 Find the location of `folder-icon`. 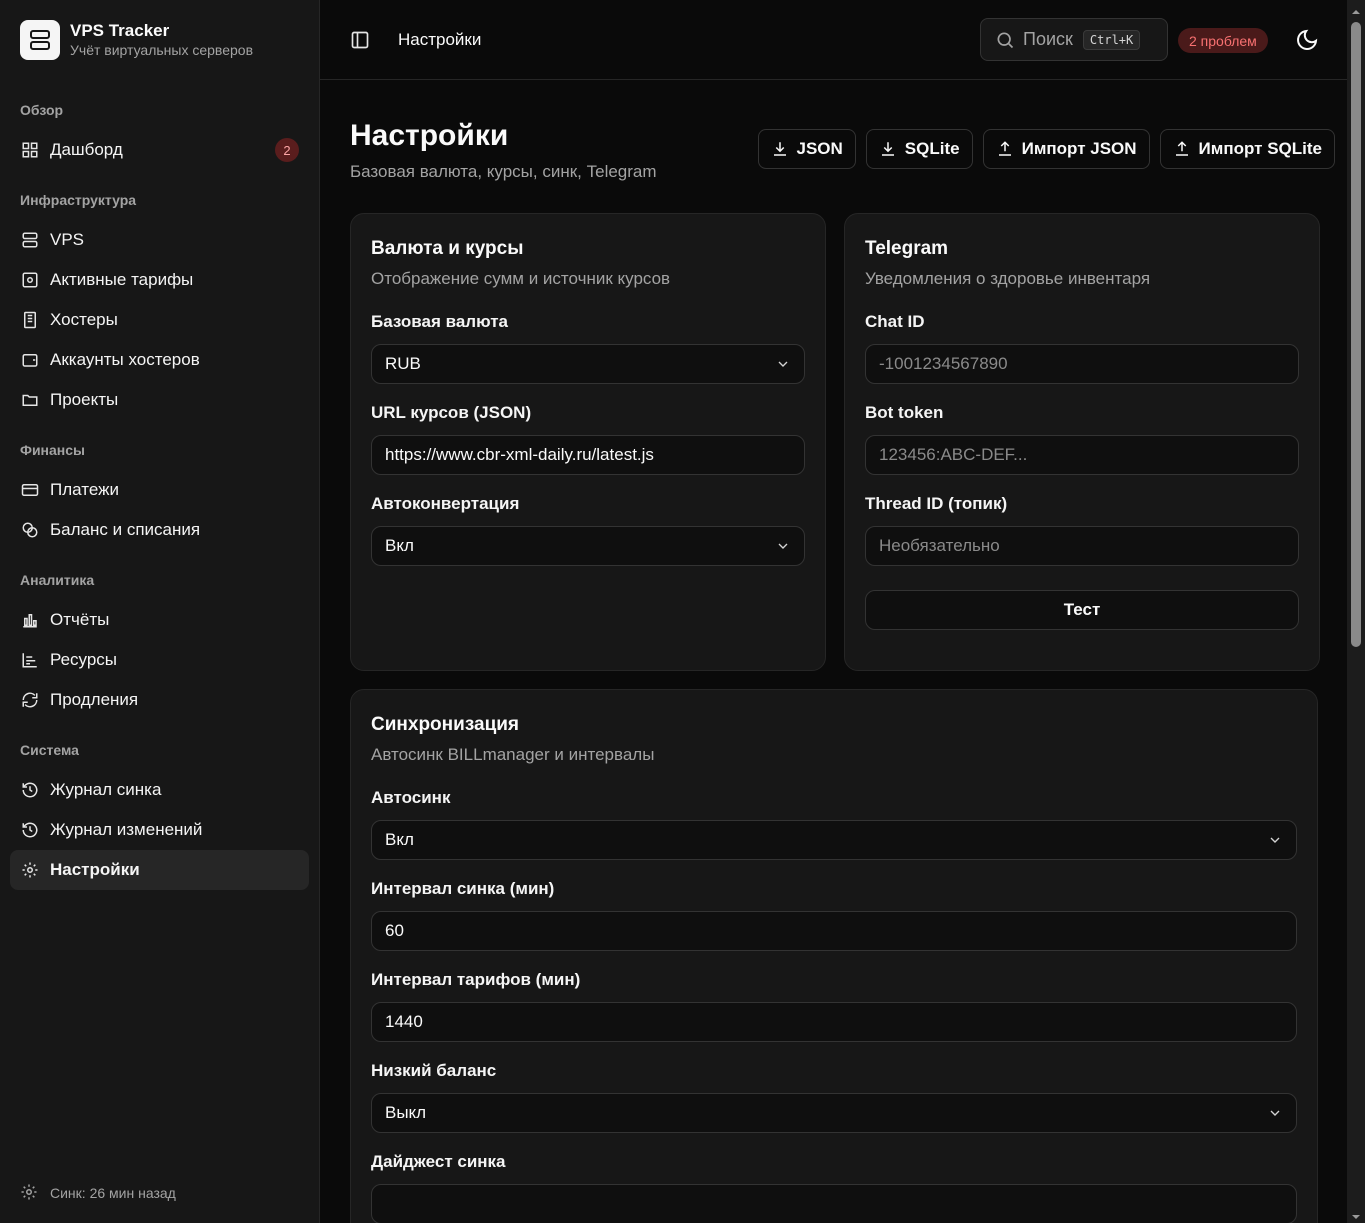

folder-icon is located at coordinates (30, 400).